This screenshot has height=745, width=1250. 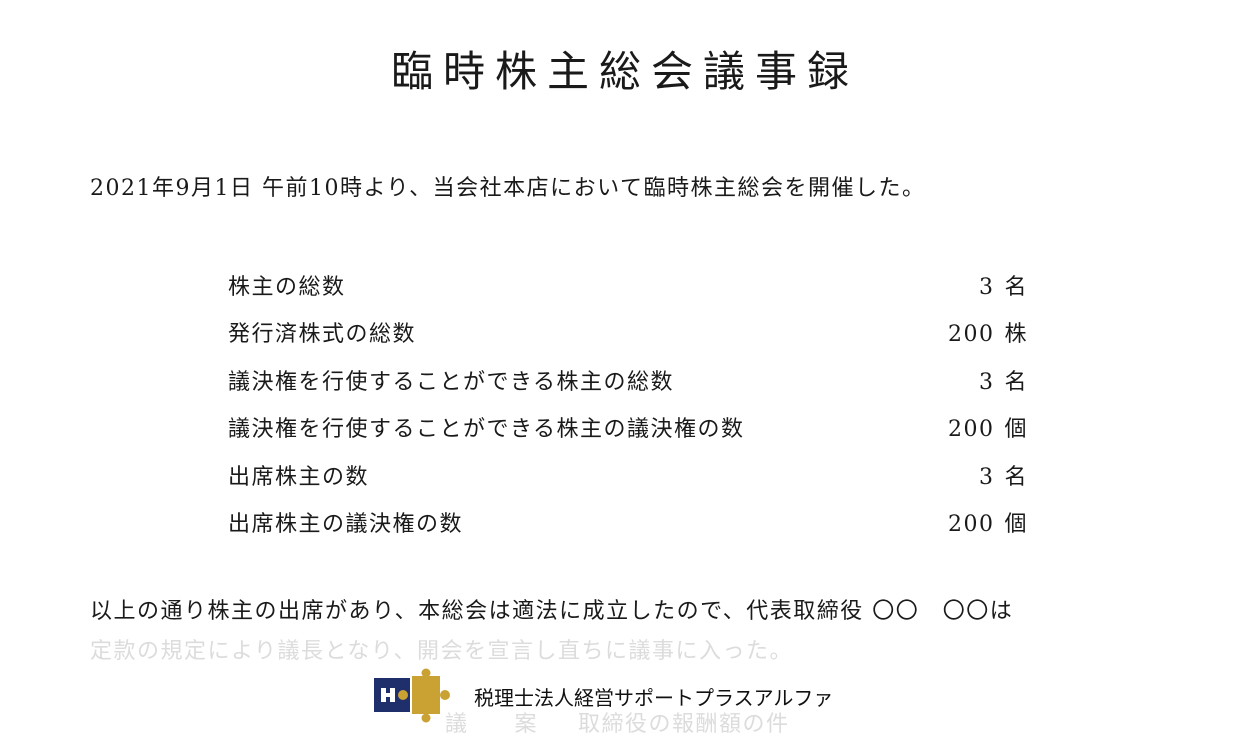 I want to click on firm-watermark: 税理士法人経営サポートプラスアルファ, so click(x=603, y=696).